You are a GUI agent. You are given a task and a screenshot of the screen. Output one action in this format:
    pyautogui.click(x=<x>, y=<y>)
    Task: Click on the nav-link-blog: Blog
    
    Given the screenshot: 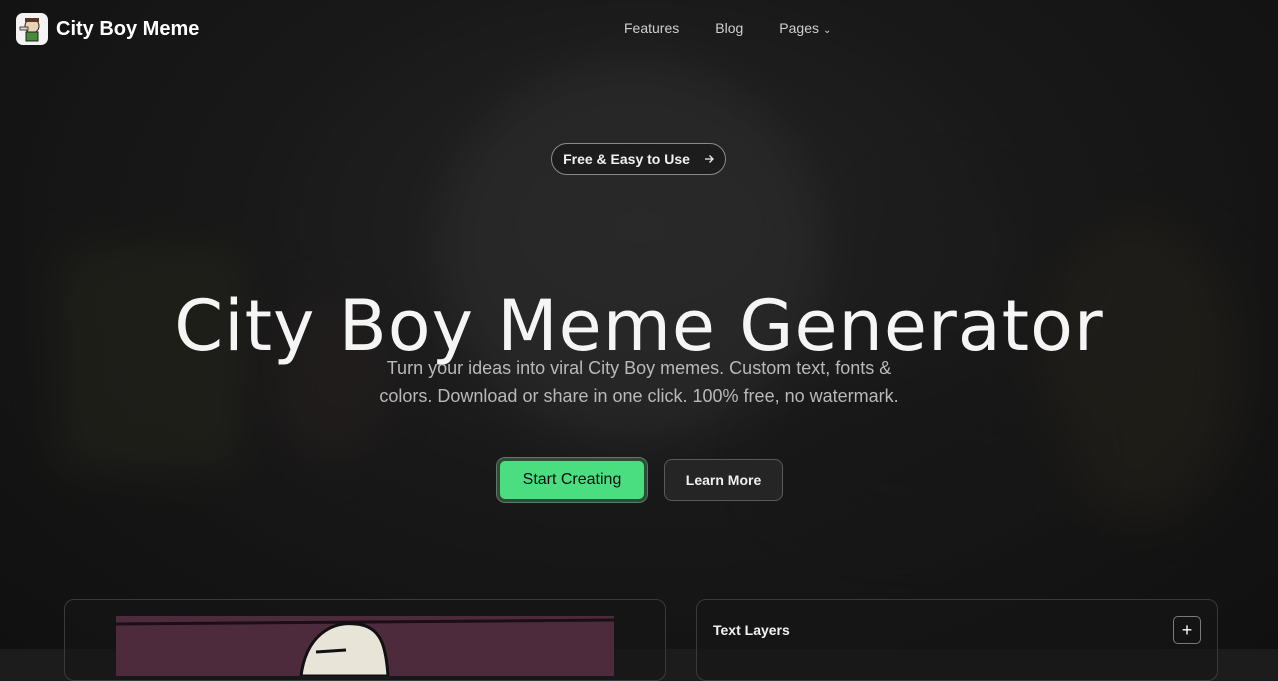 What is the action you would take?
    pyautogui.click(x=729, y=28)
    